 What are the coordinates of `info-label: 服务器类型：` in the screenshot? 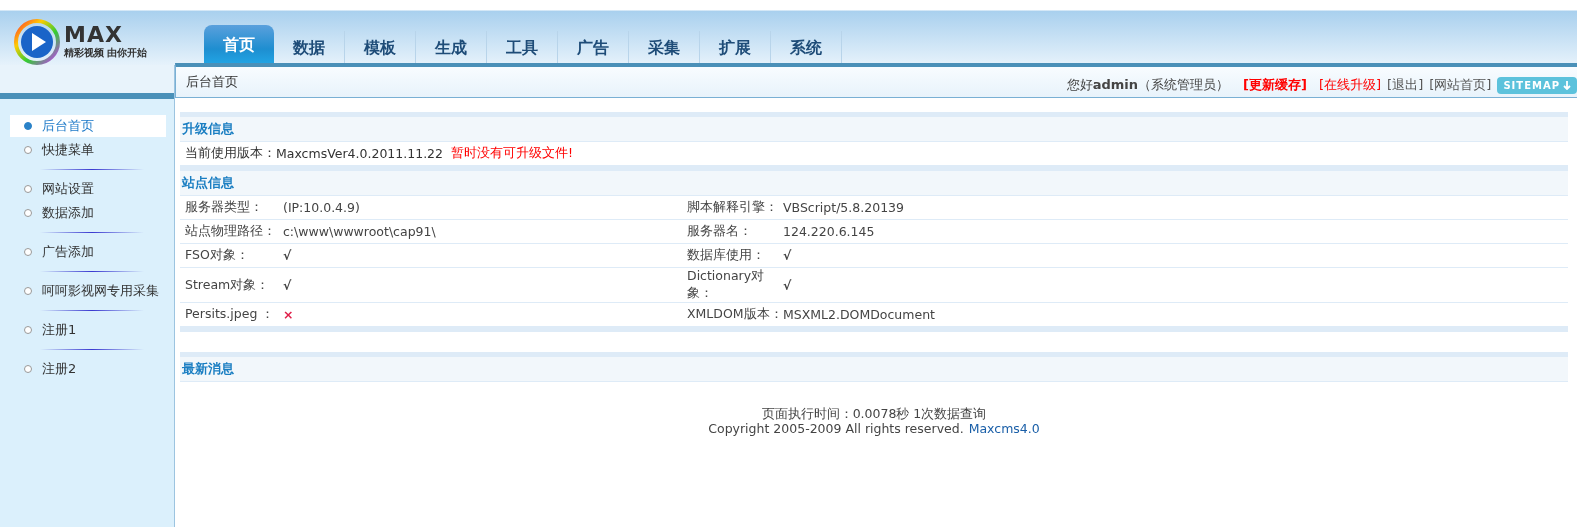 It's located at (224, 207).